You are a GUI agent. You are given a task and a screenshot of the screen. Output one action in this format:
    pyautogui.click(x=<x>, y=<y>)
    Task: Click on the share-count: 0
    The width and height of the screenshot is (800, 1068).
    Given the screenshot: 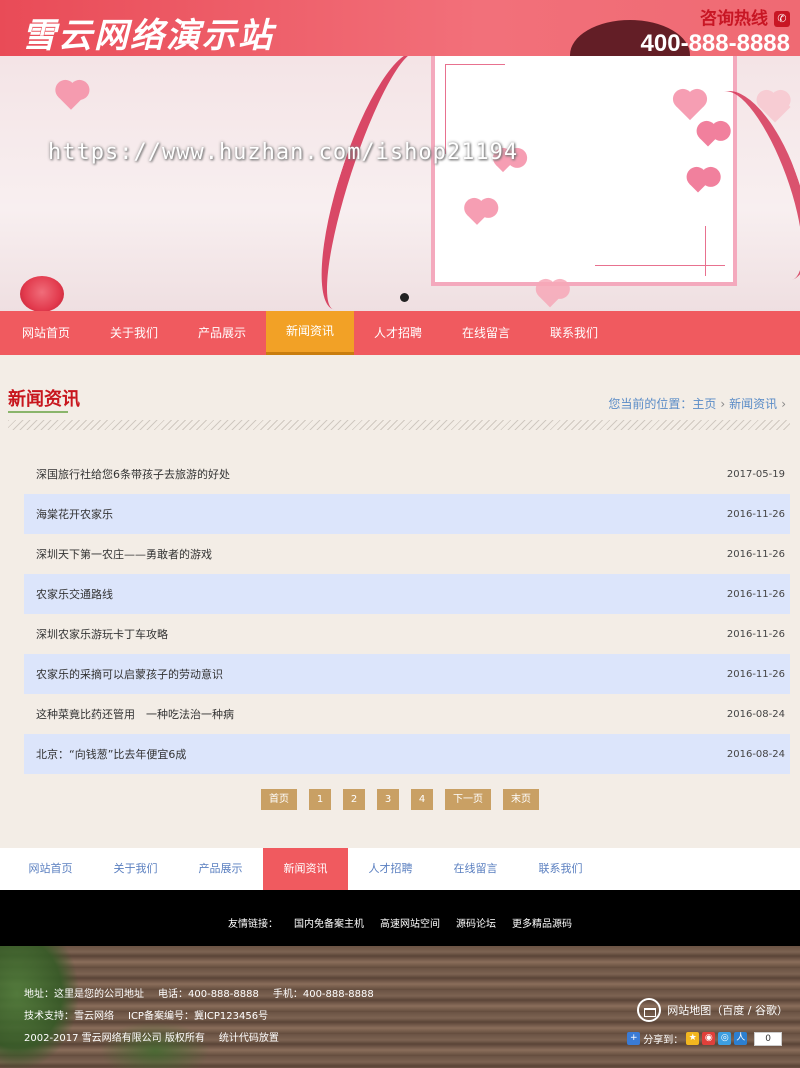 What is the action you would take?
    pyautogui.click(x=768, y=1038)
    